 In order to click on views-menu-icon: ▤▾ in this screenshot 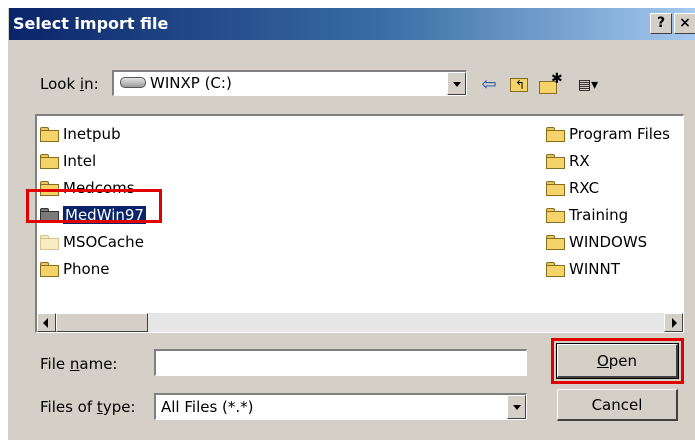, I will do `click(588, 85)`.